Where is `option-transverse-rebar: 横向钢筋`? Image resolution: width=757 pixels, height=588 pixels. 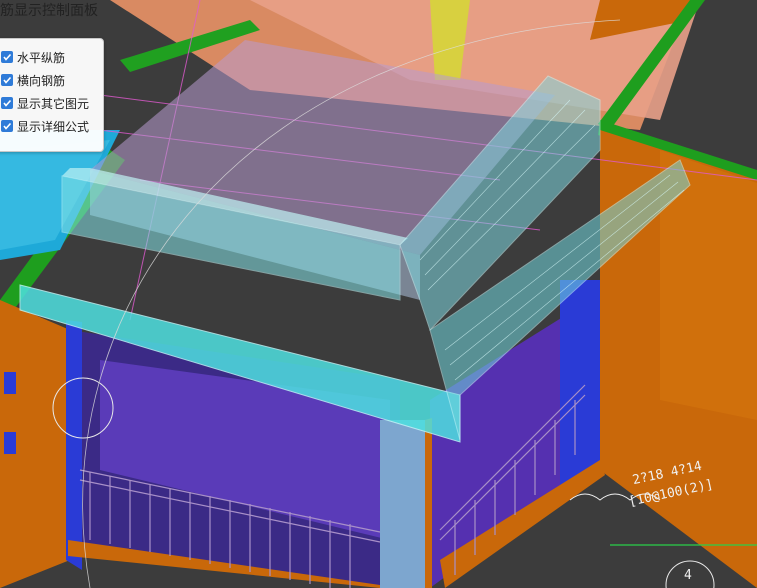
option-transverse-rebar: 横向钢筋 is located at coordinates (33, 80).